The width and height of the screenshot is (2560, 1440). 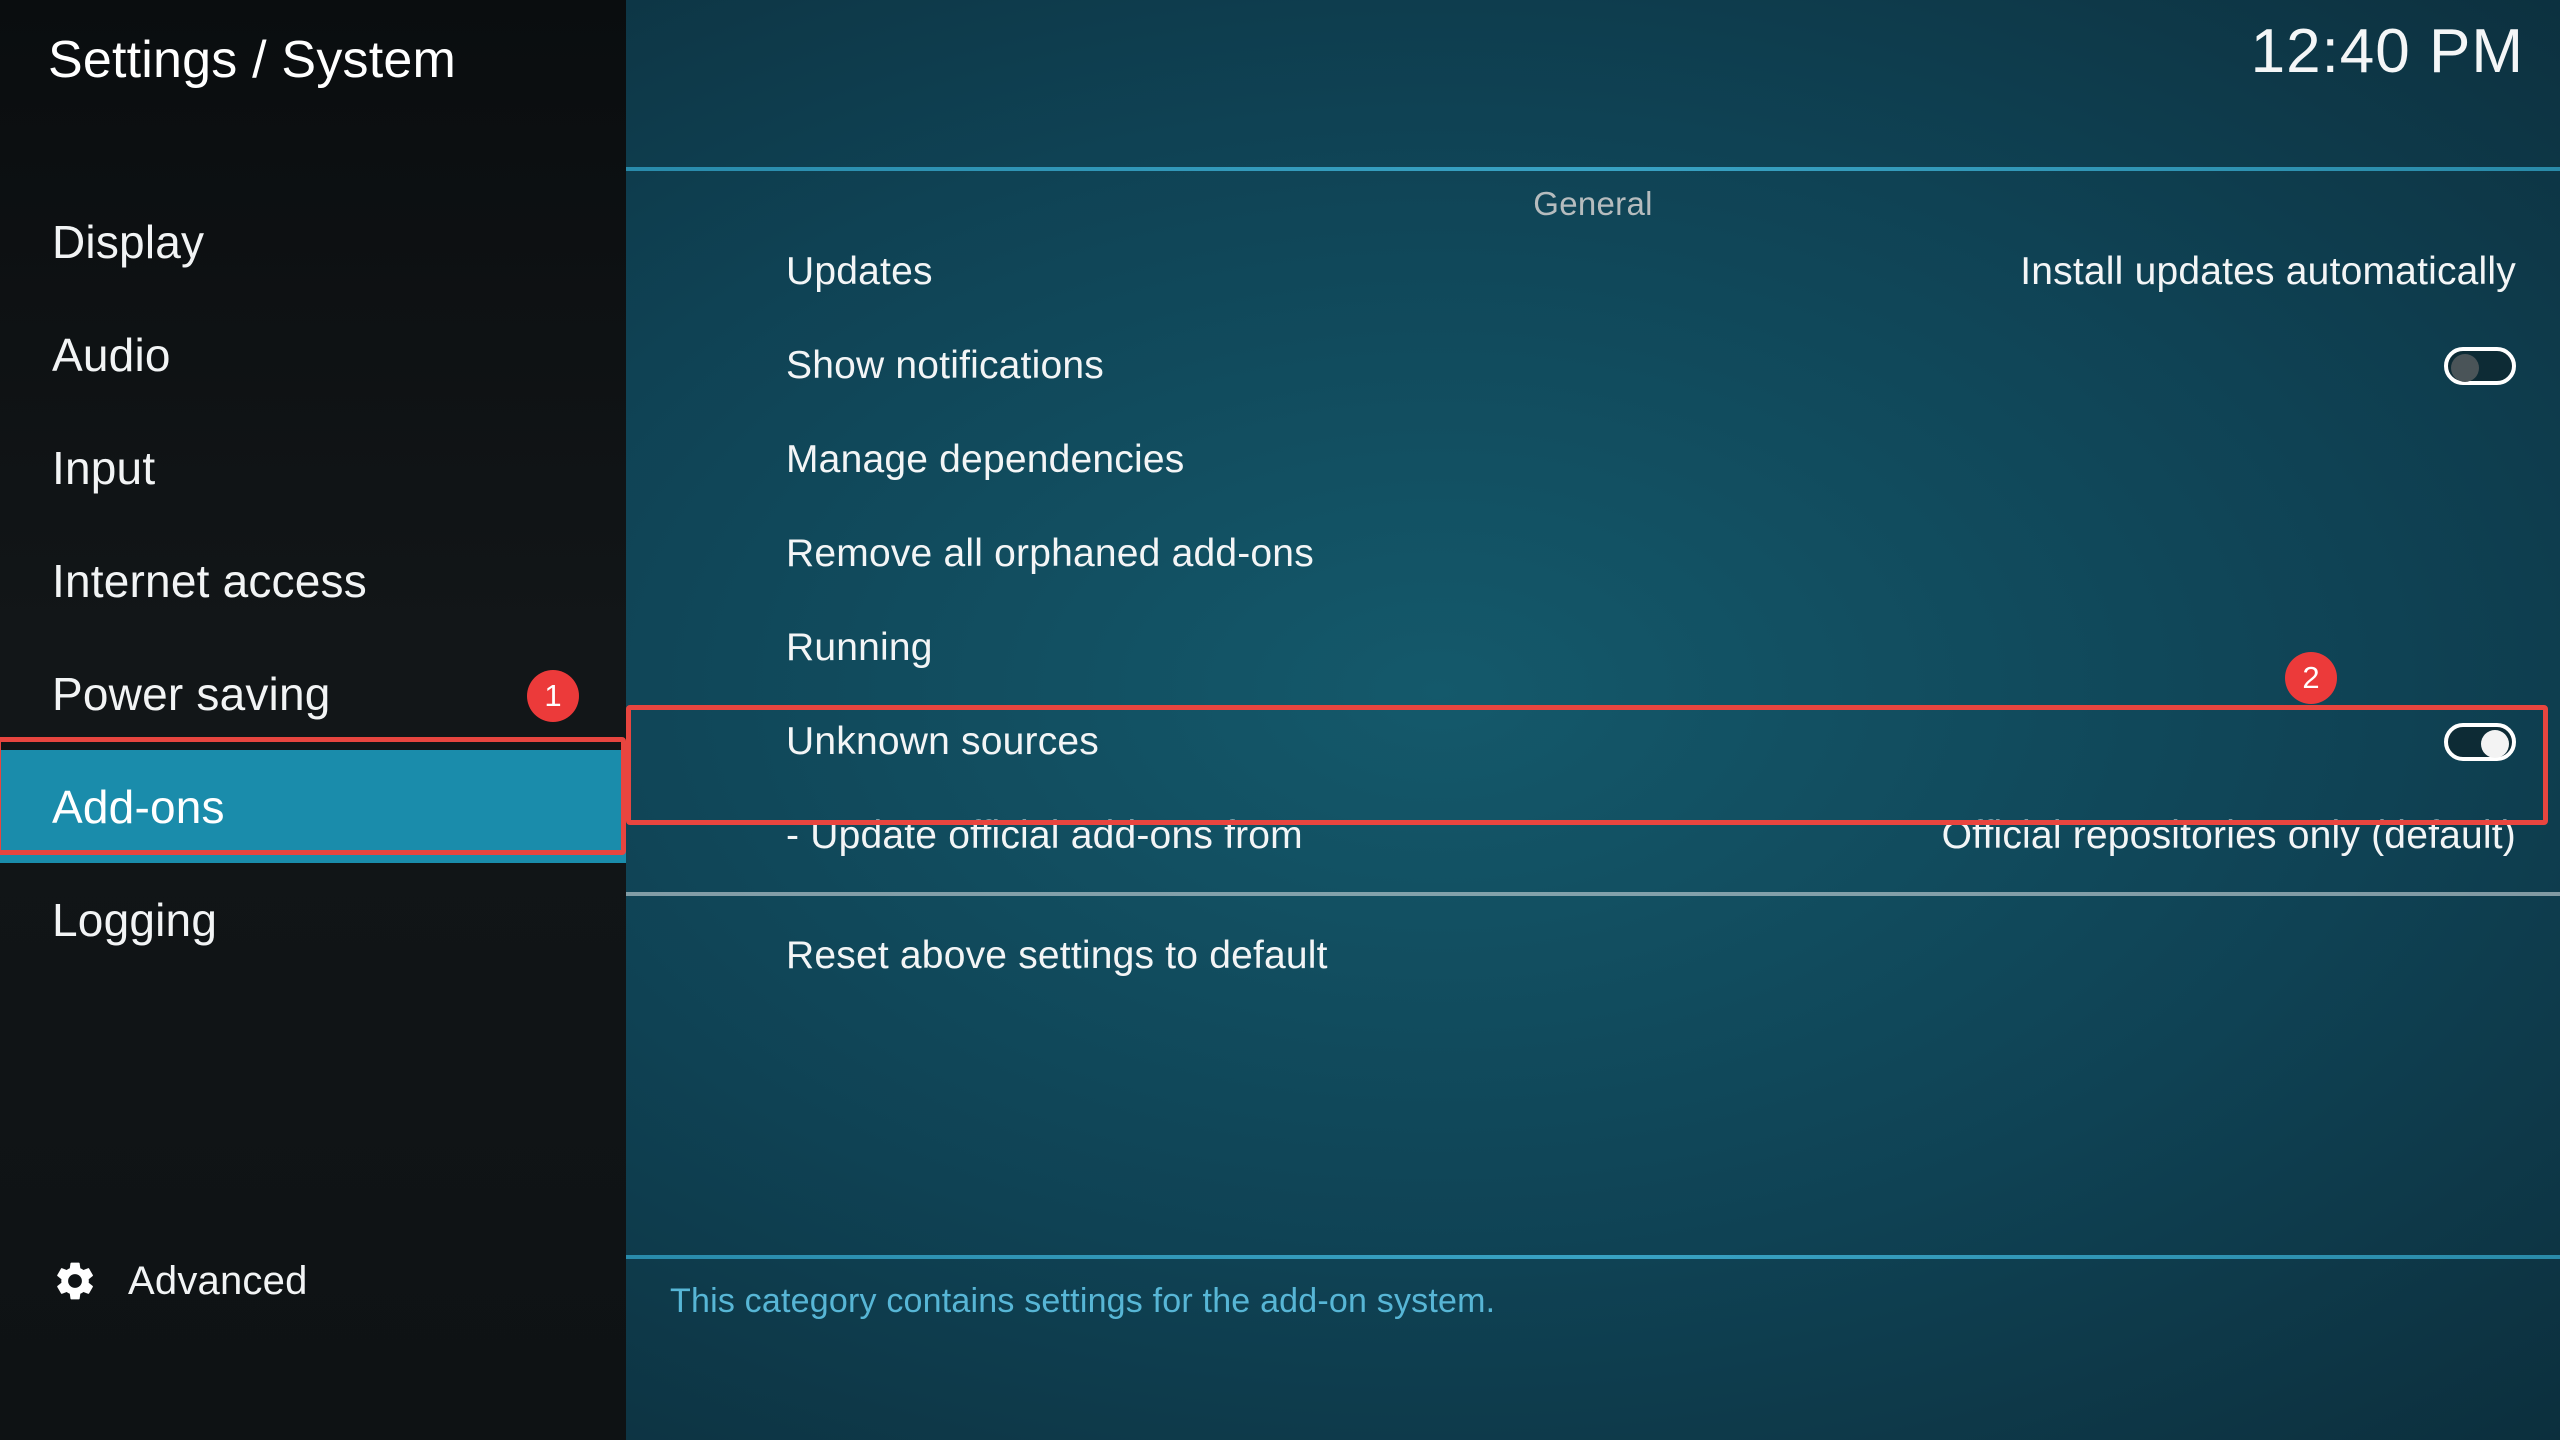 I want to click on unknown-sources-toggle, so click(x=2480, y=742).